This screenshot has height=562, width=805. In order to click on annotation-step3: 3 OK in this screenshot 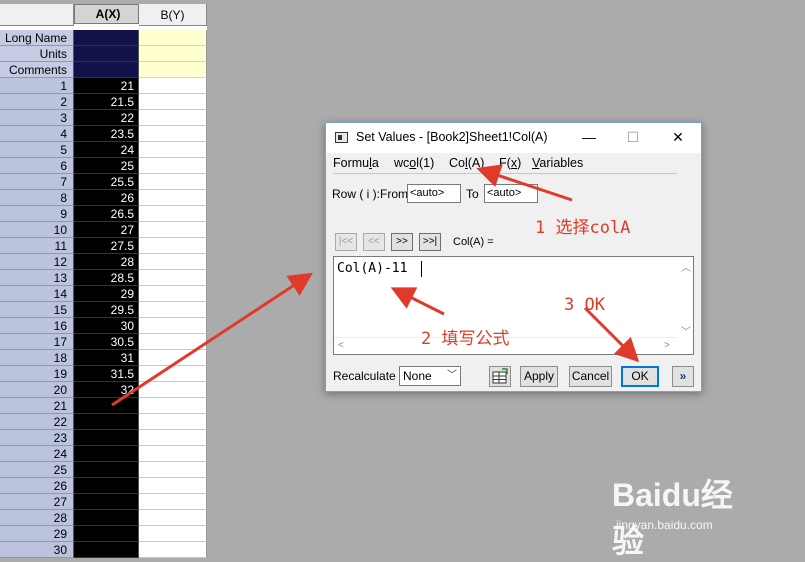, I will do `click(584, 305)`.